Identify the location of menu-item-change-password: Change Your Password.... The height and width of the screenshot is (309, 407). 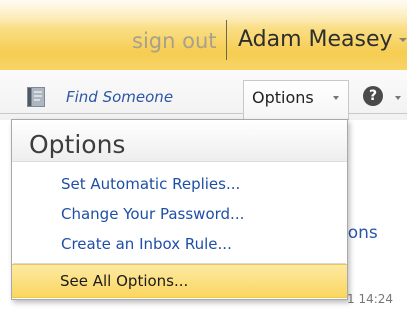
(152, 214).